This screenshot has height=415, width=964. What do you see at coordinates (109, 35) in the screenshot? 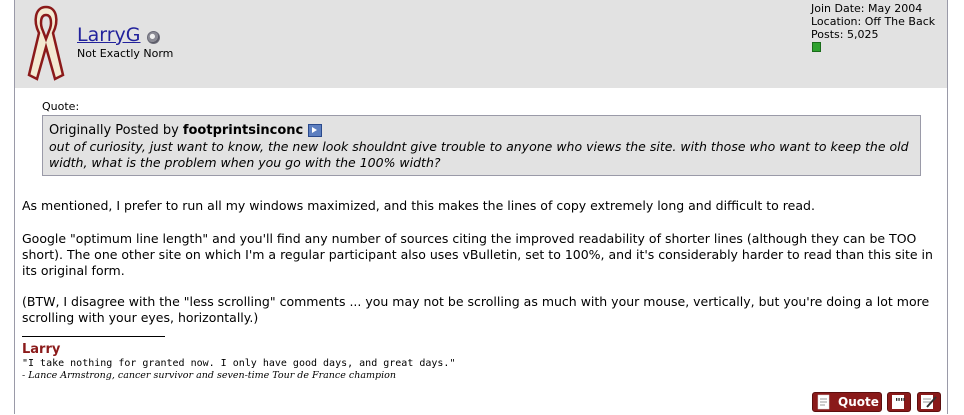
I see `username-link: LarryG` at bounding box center [109, 35].